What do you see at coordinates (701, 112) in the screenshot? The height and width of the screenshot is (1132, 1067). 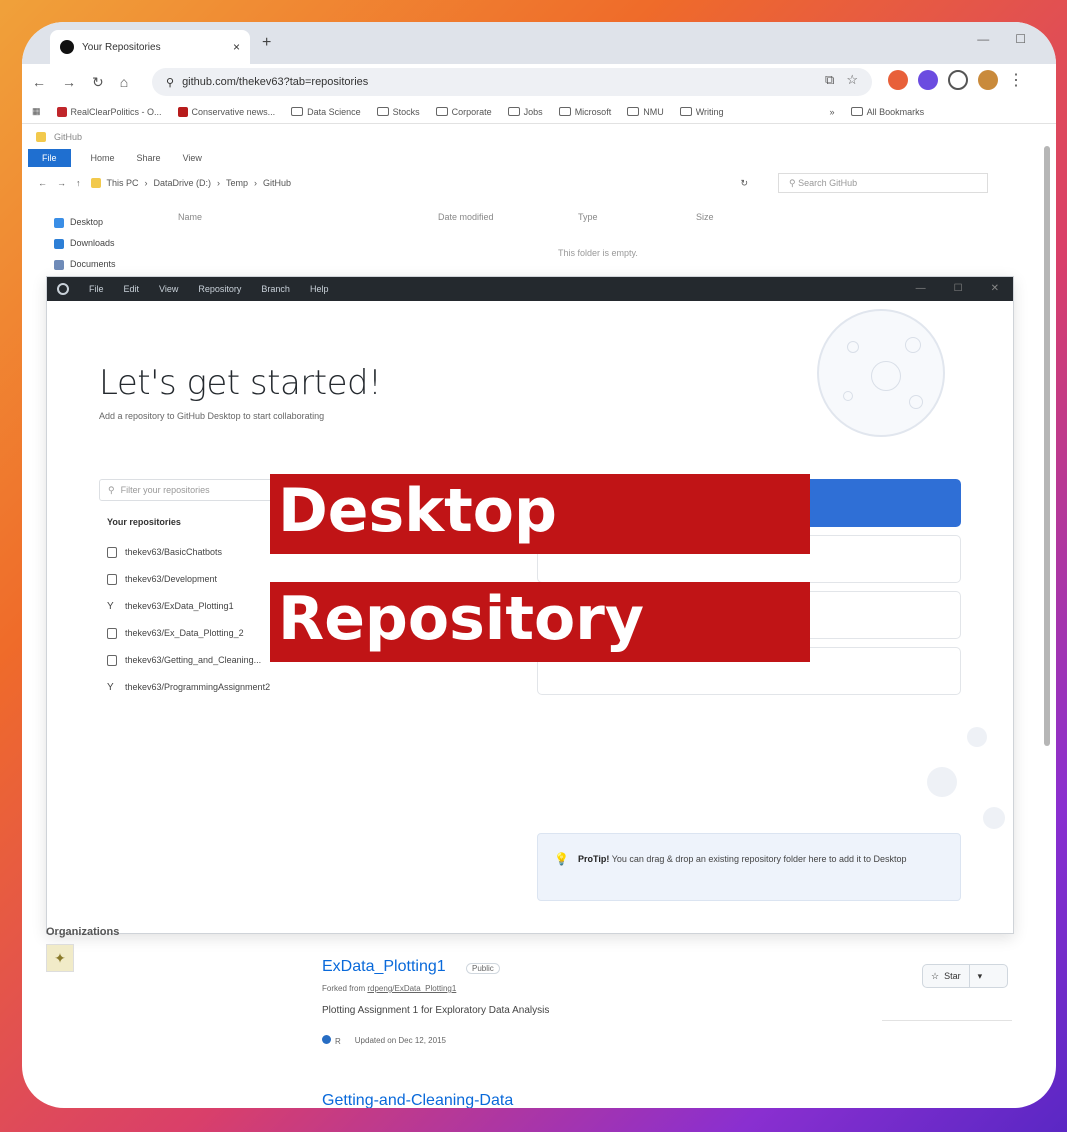 I see `bookmark-folder: Writing` at bounding box center [701, 112].